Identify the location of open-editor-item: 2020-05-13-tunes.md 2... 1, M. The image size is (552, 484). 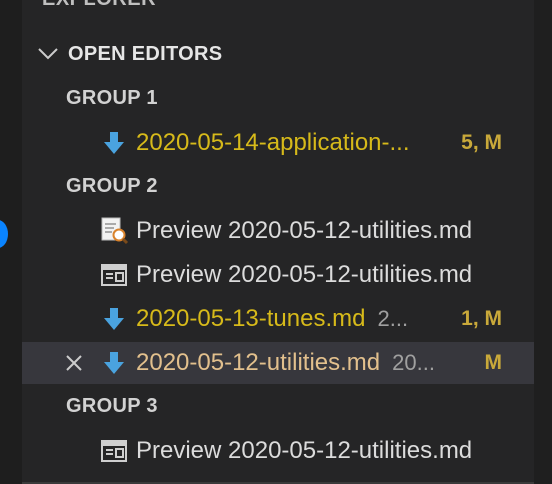
(278, 319).